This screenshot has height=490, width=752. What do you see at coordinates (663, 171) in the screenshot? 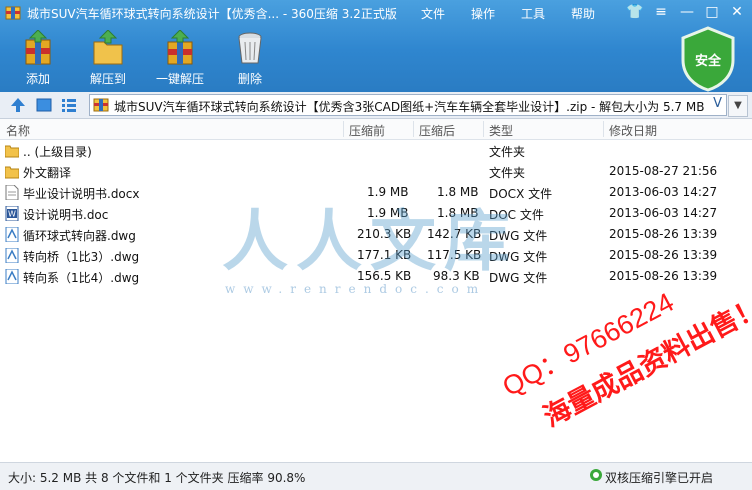
I see `row-date: 2015-08-27 21:56` at bounding box center [663, 171].